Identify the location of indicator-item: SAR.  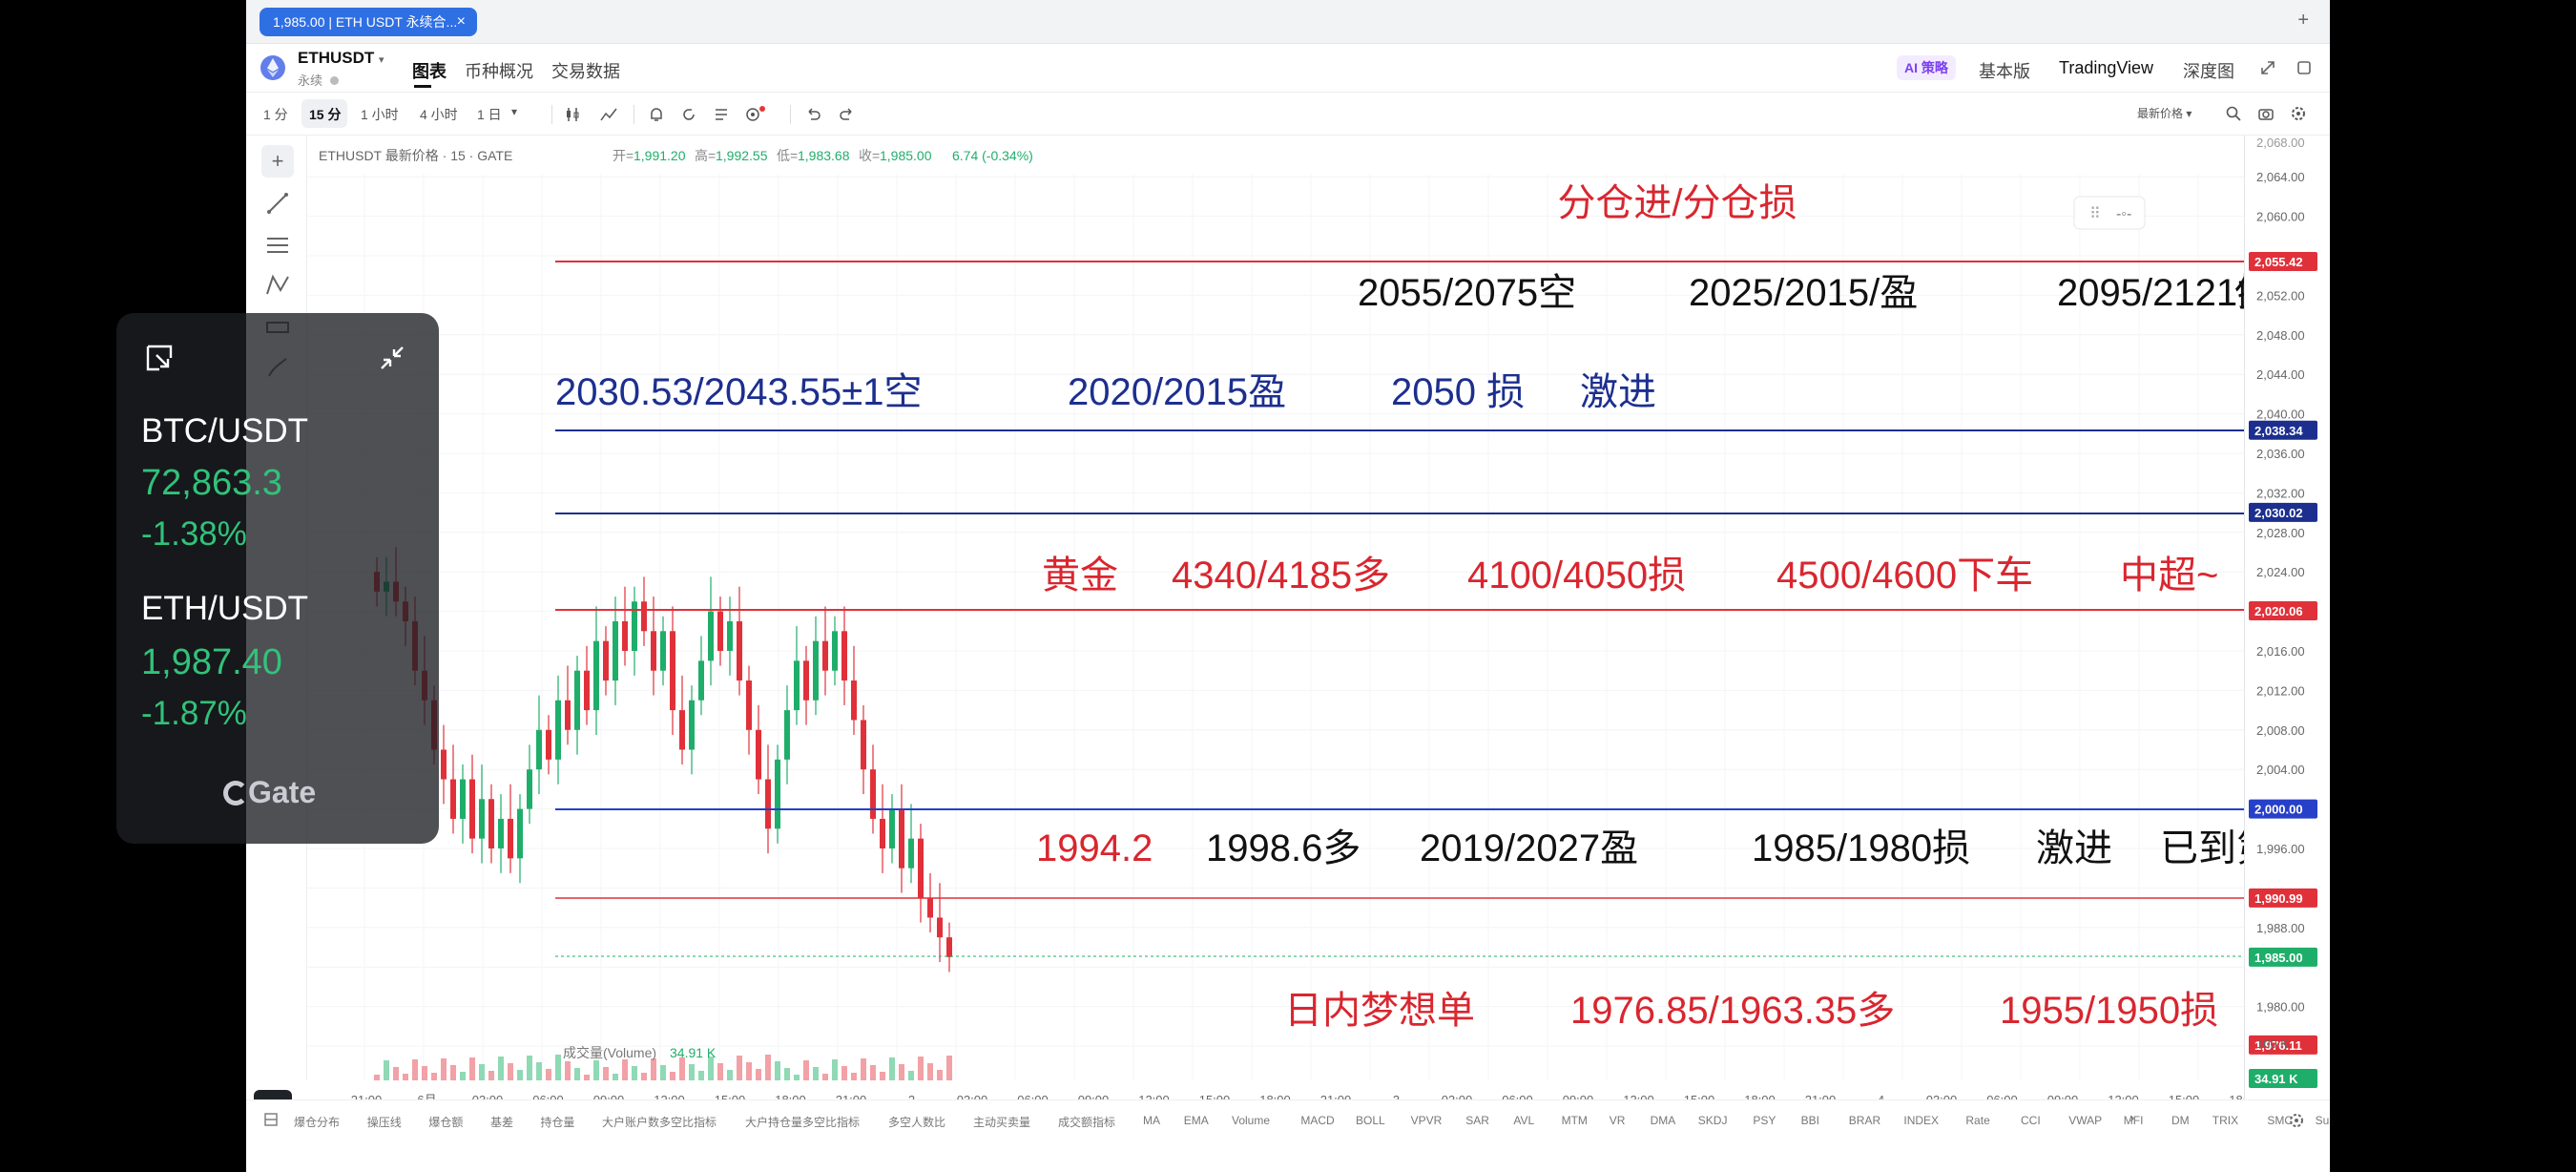
(1477, 1120).